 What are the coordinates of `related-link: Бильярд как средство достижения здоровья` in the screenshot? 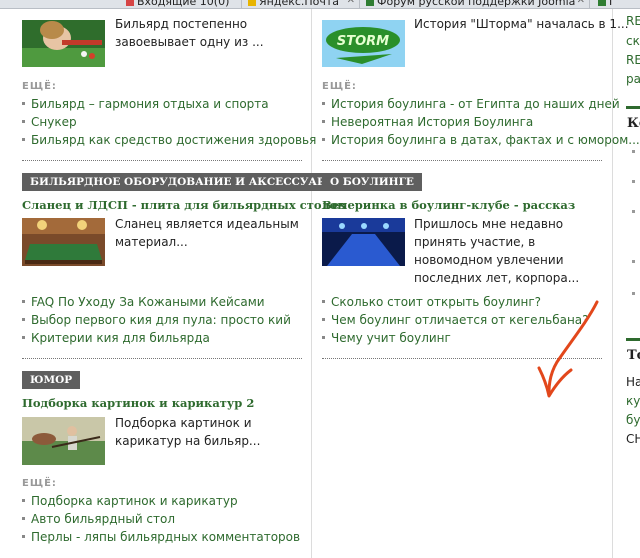 It's located at (169, 140).